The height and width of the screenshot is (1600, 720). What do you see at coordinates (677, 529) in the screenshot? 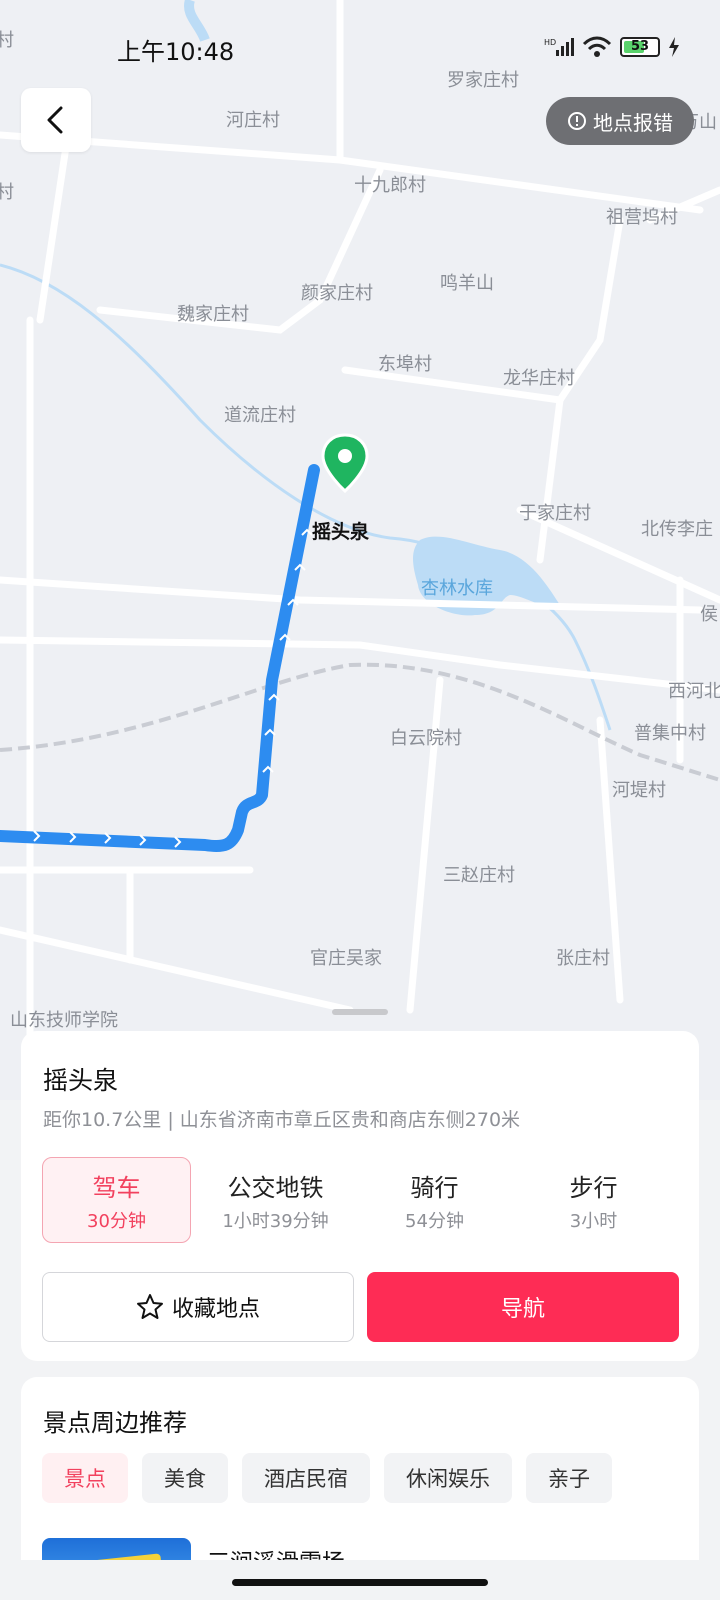
I see `map-label: 北传李庄` at bounding box center [677, 529].